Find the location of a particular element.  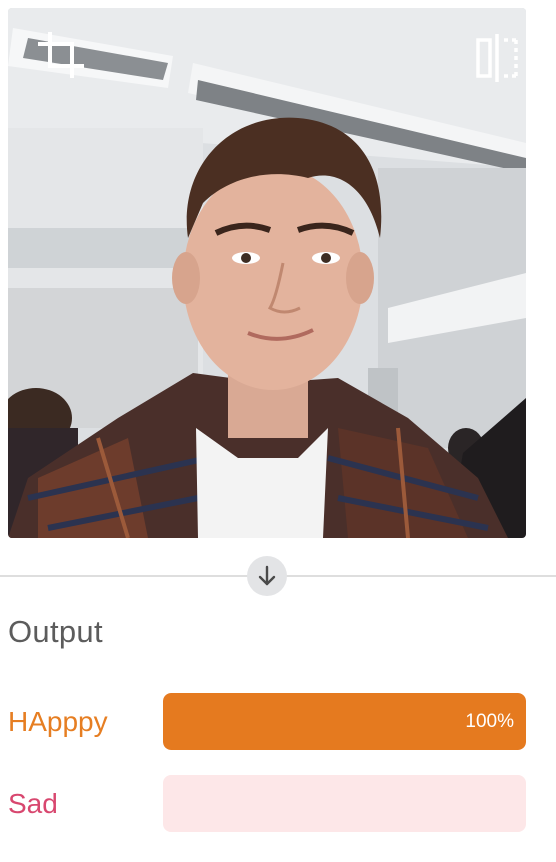

crop-icon is located at coordinates (61, 55).